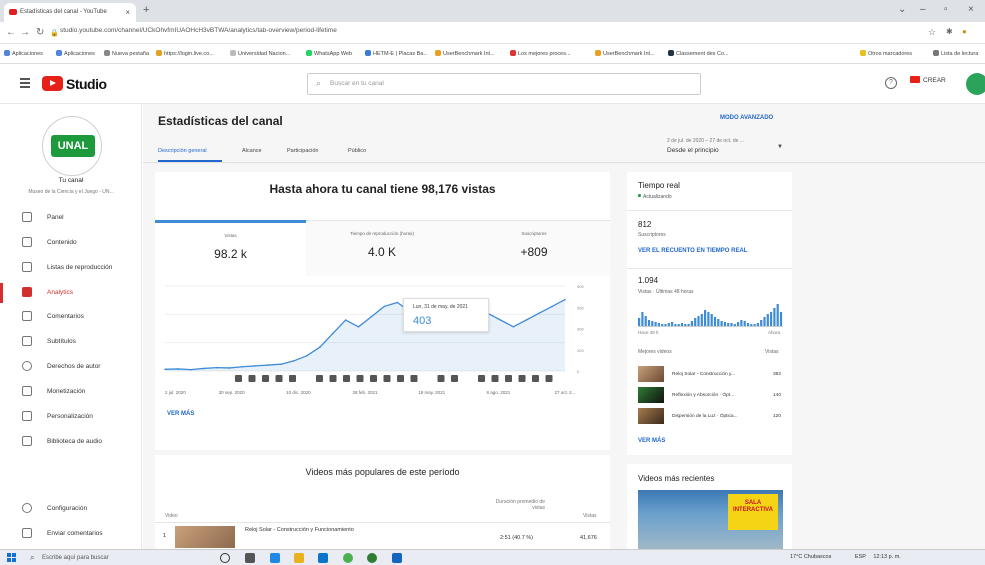 Image resolution: width=985 pixels, height=565 pixels. What do you see at coordinates (71, 367) in the screenshot?
I see `sidebar-item-copyright: Derechos de autor` at bounding box center [71, 367].